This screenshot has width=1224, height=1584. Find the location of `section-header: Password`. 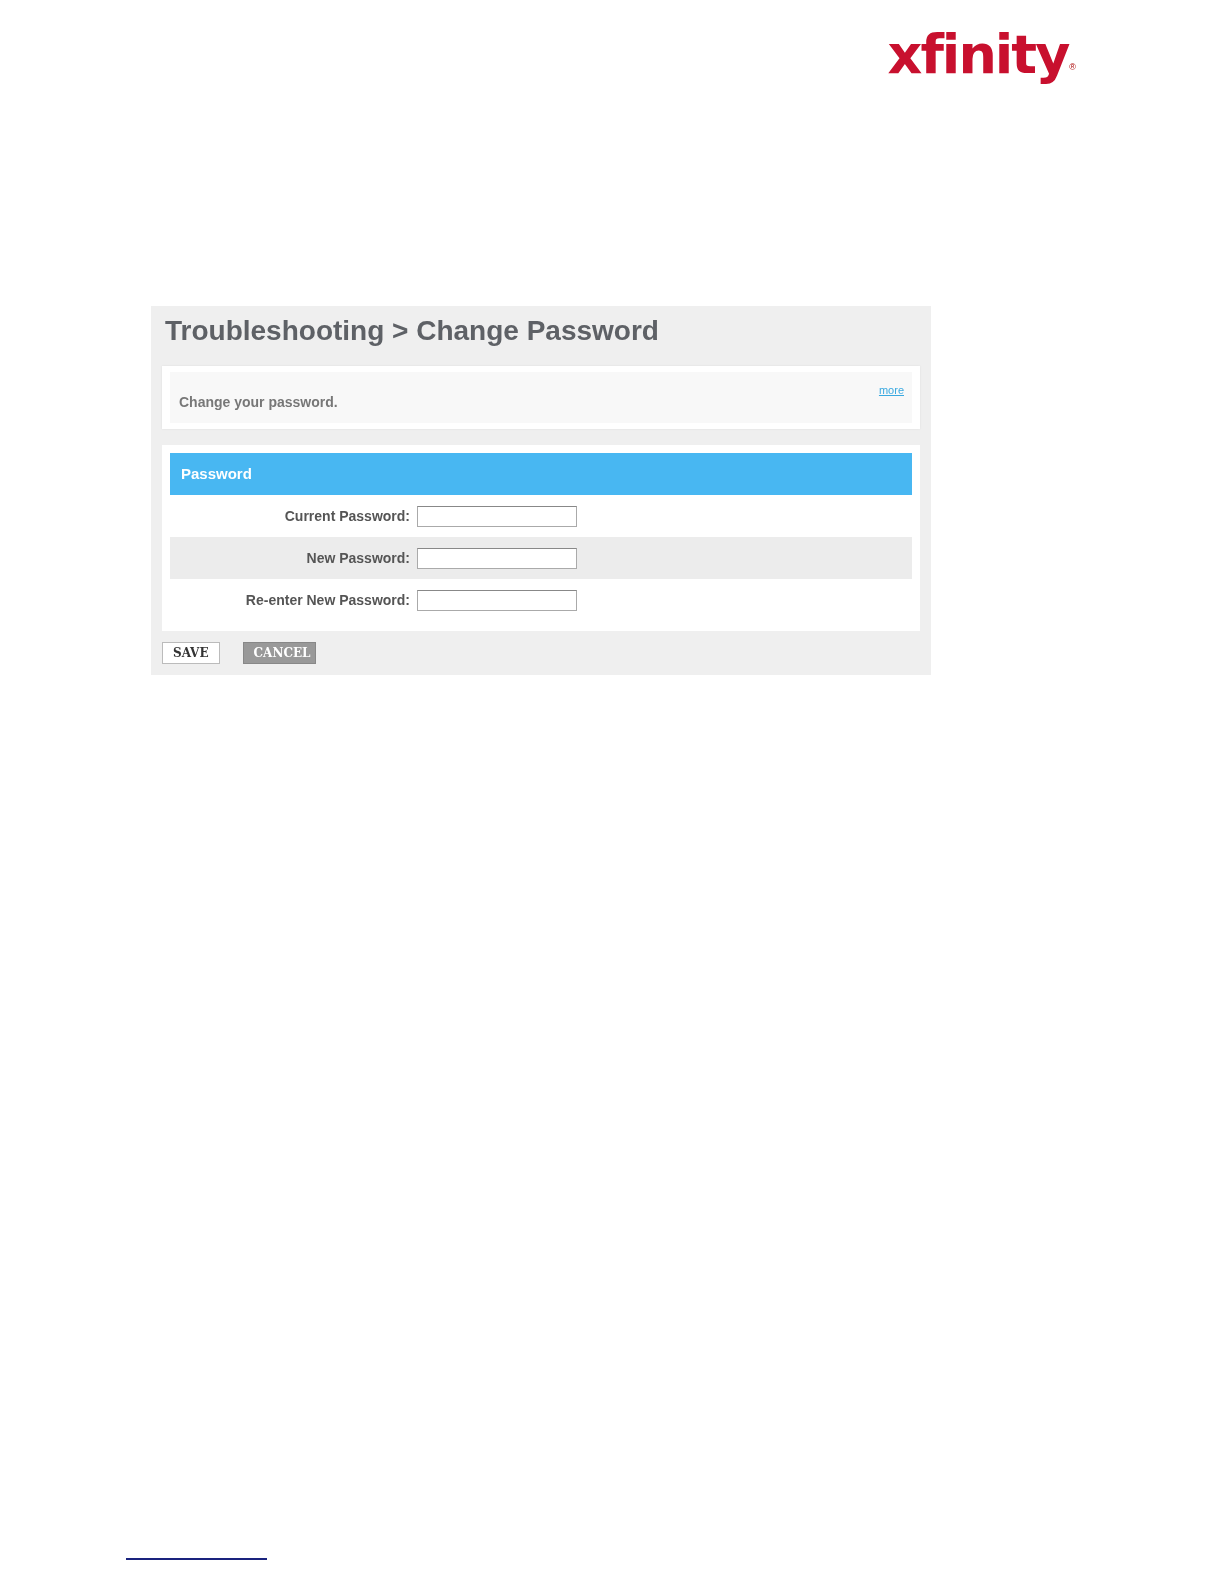

section-header: Password is located at coordinates (541, 474).